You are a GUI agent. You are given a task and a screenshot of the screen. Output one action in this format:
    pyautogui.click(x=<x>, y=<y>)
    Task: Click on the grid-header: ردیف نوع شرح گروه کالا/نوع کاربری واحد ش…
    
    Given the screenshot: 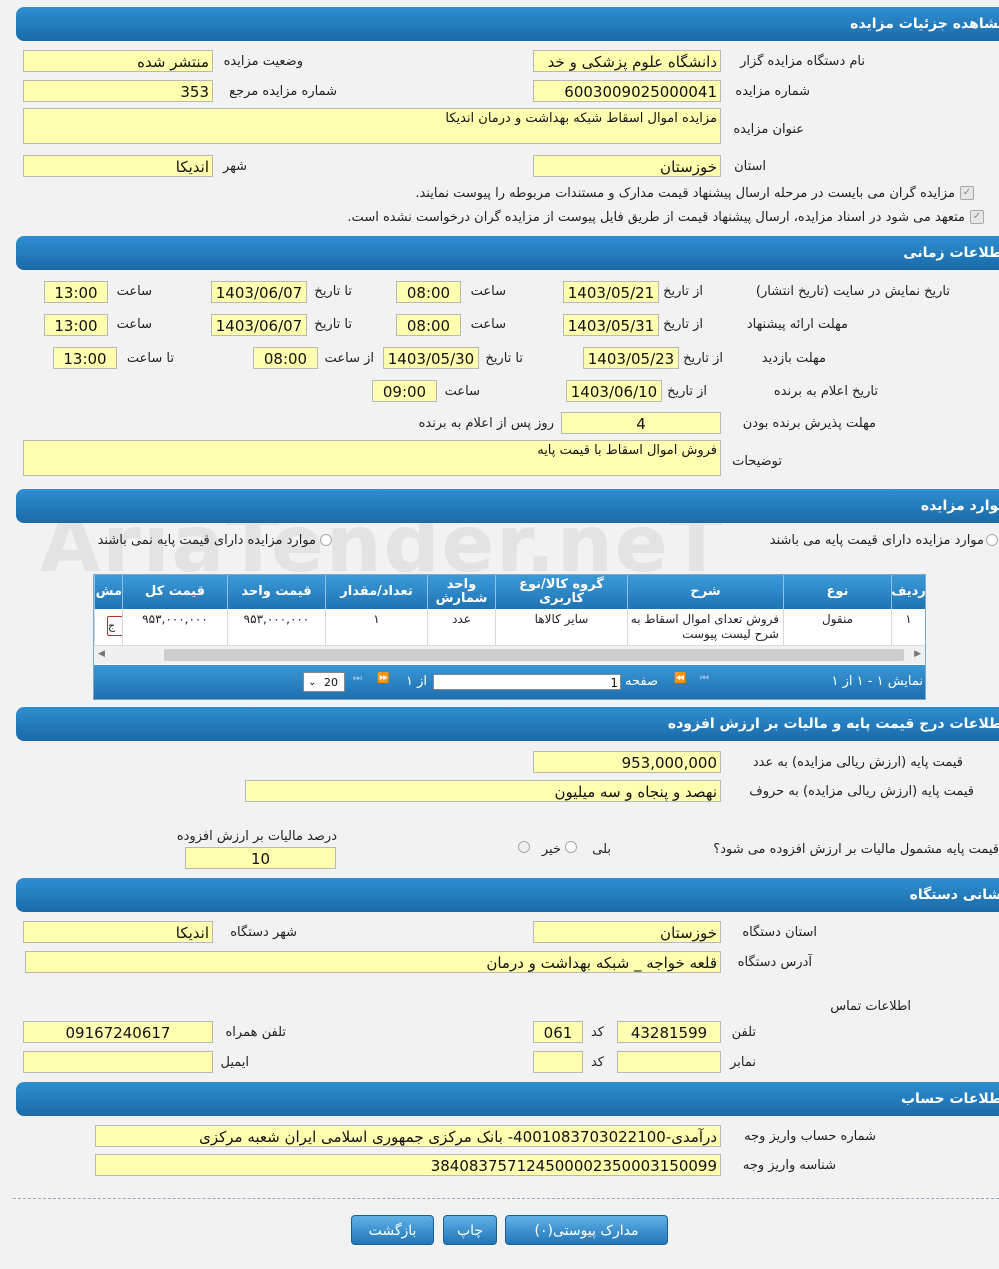 What is the action you would take?
    pyautogui.click(x=509, y=592)
    